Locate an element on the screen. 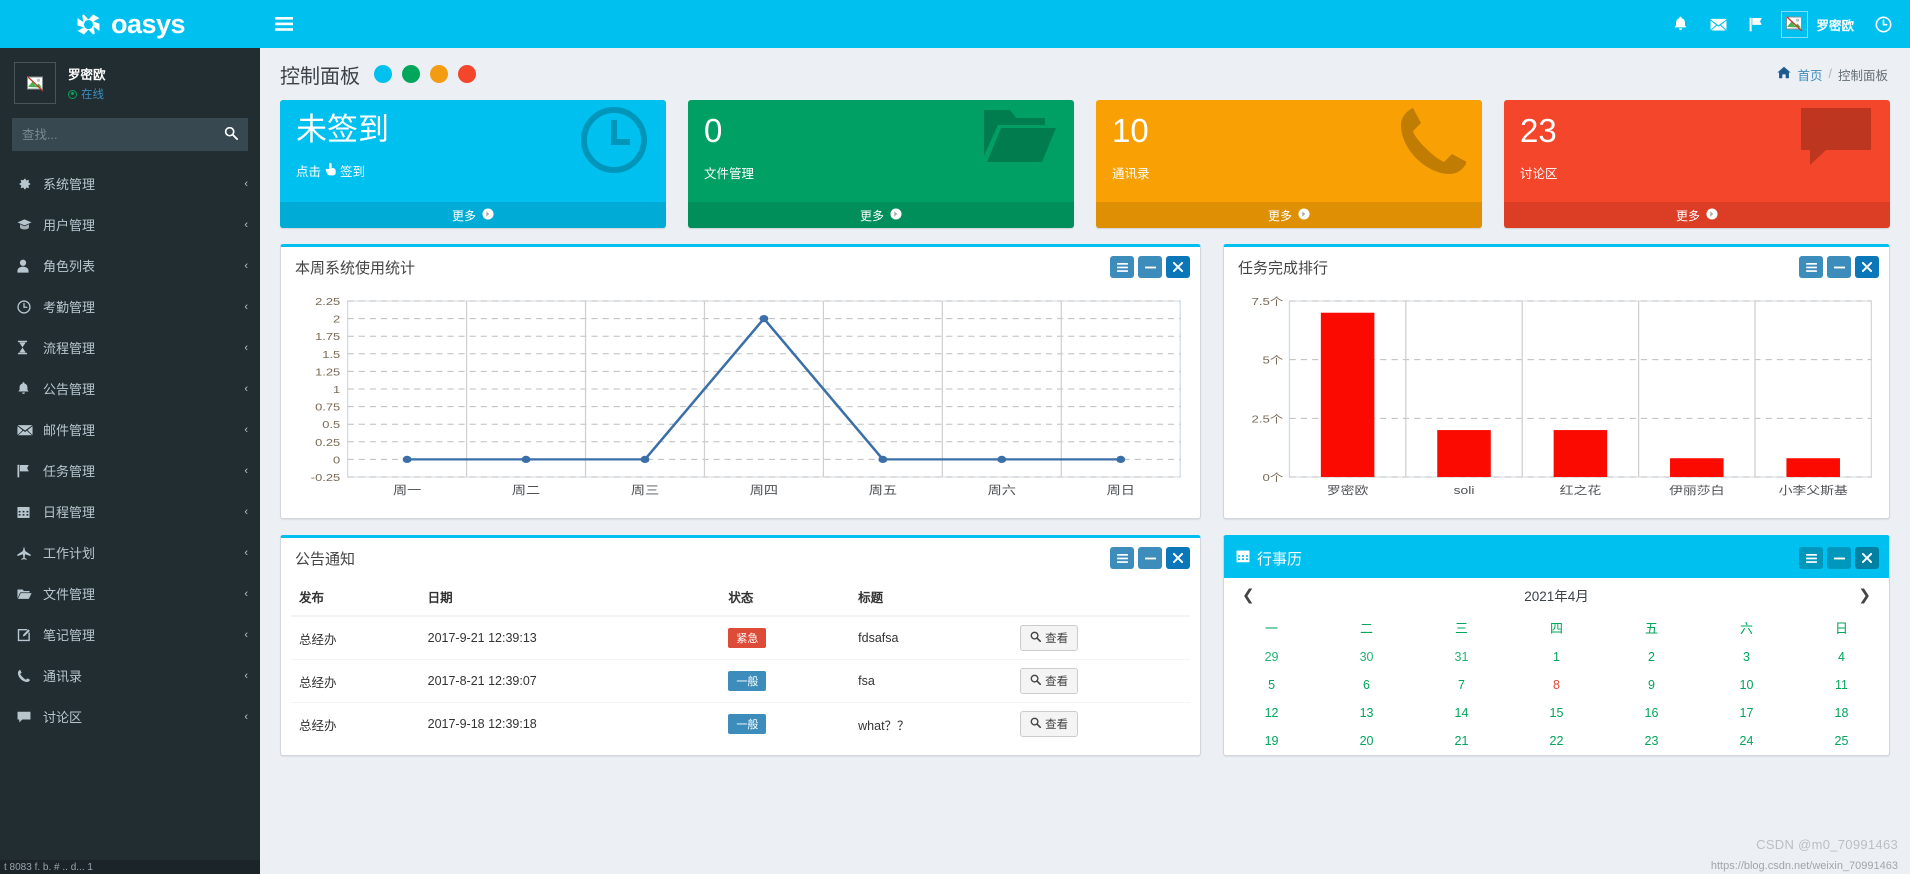  status-badge: 一般 is located at coordinates (747, 724).